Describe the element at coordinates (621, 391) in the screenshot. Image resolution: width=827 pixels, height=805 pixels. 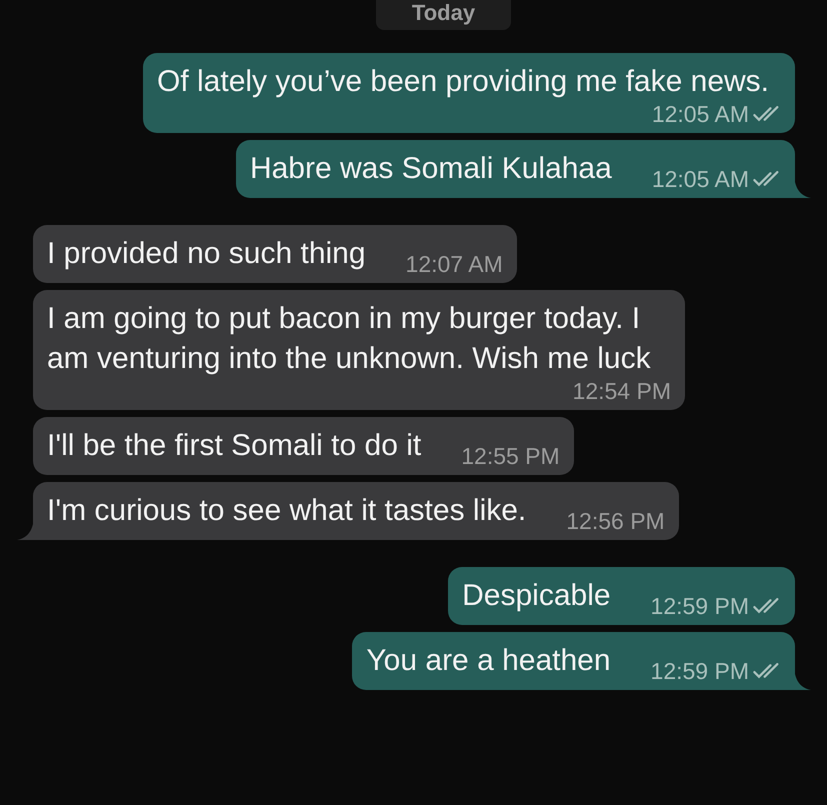
I see `message-time: 12:54 PM` at that location.